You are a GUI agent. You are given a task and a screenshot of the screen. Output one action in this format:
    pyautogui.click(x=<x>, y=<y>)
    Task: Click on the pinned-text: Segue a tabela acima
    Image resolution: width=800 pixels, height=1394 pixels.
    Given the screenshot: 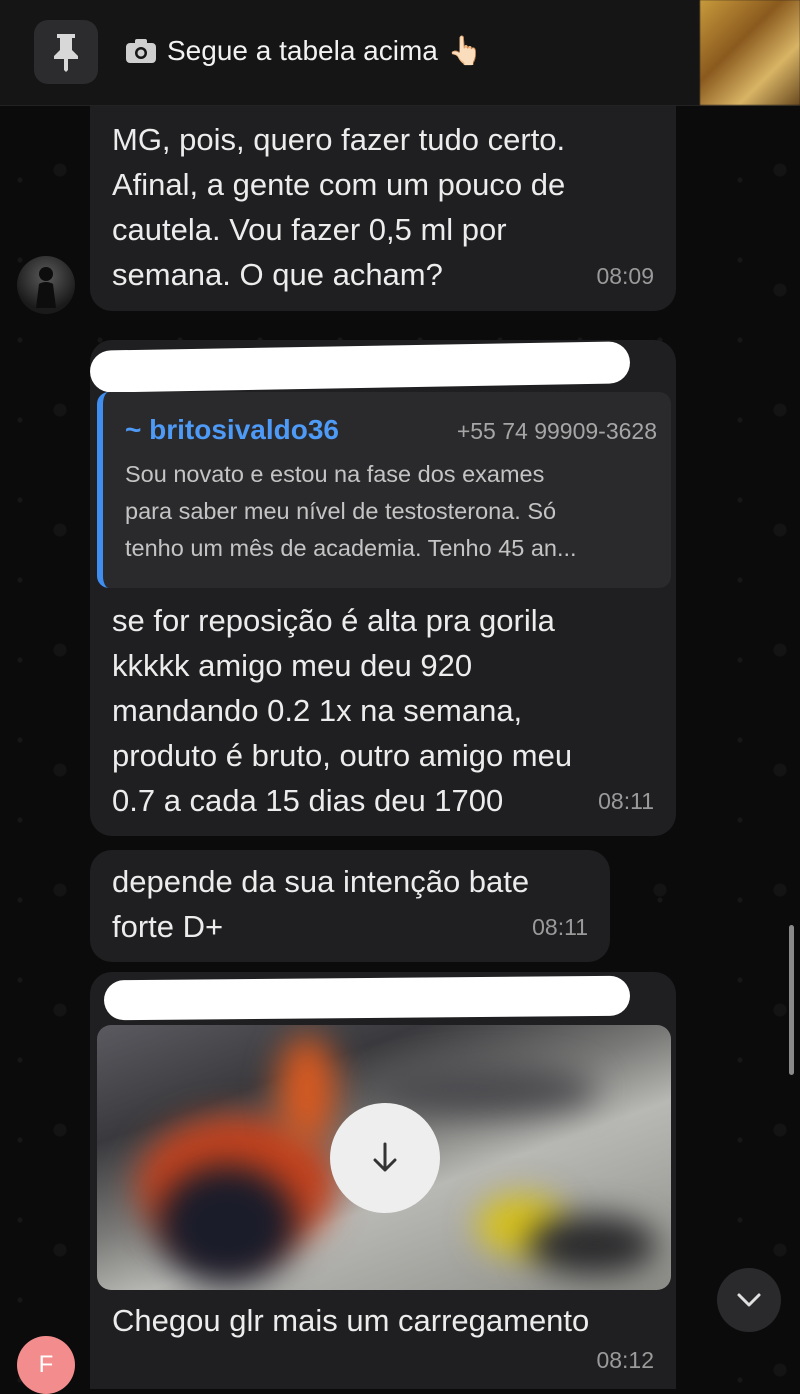 What is the action you would take?
    pyautogui.click(x=302, y=50)
    